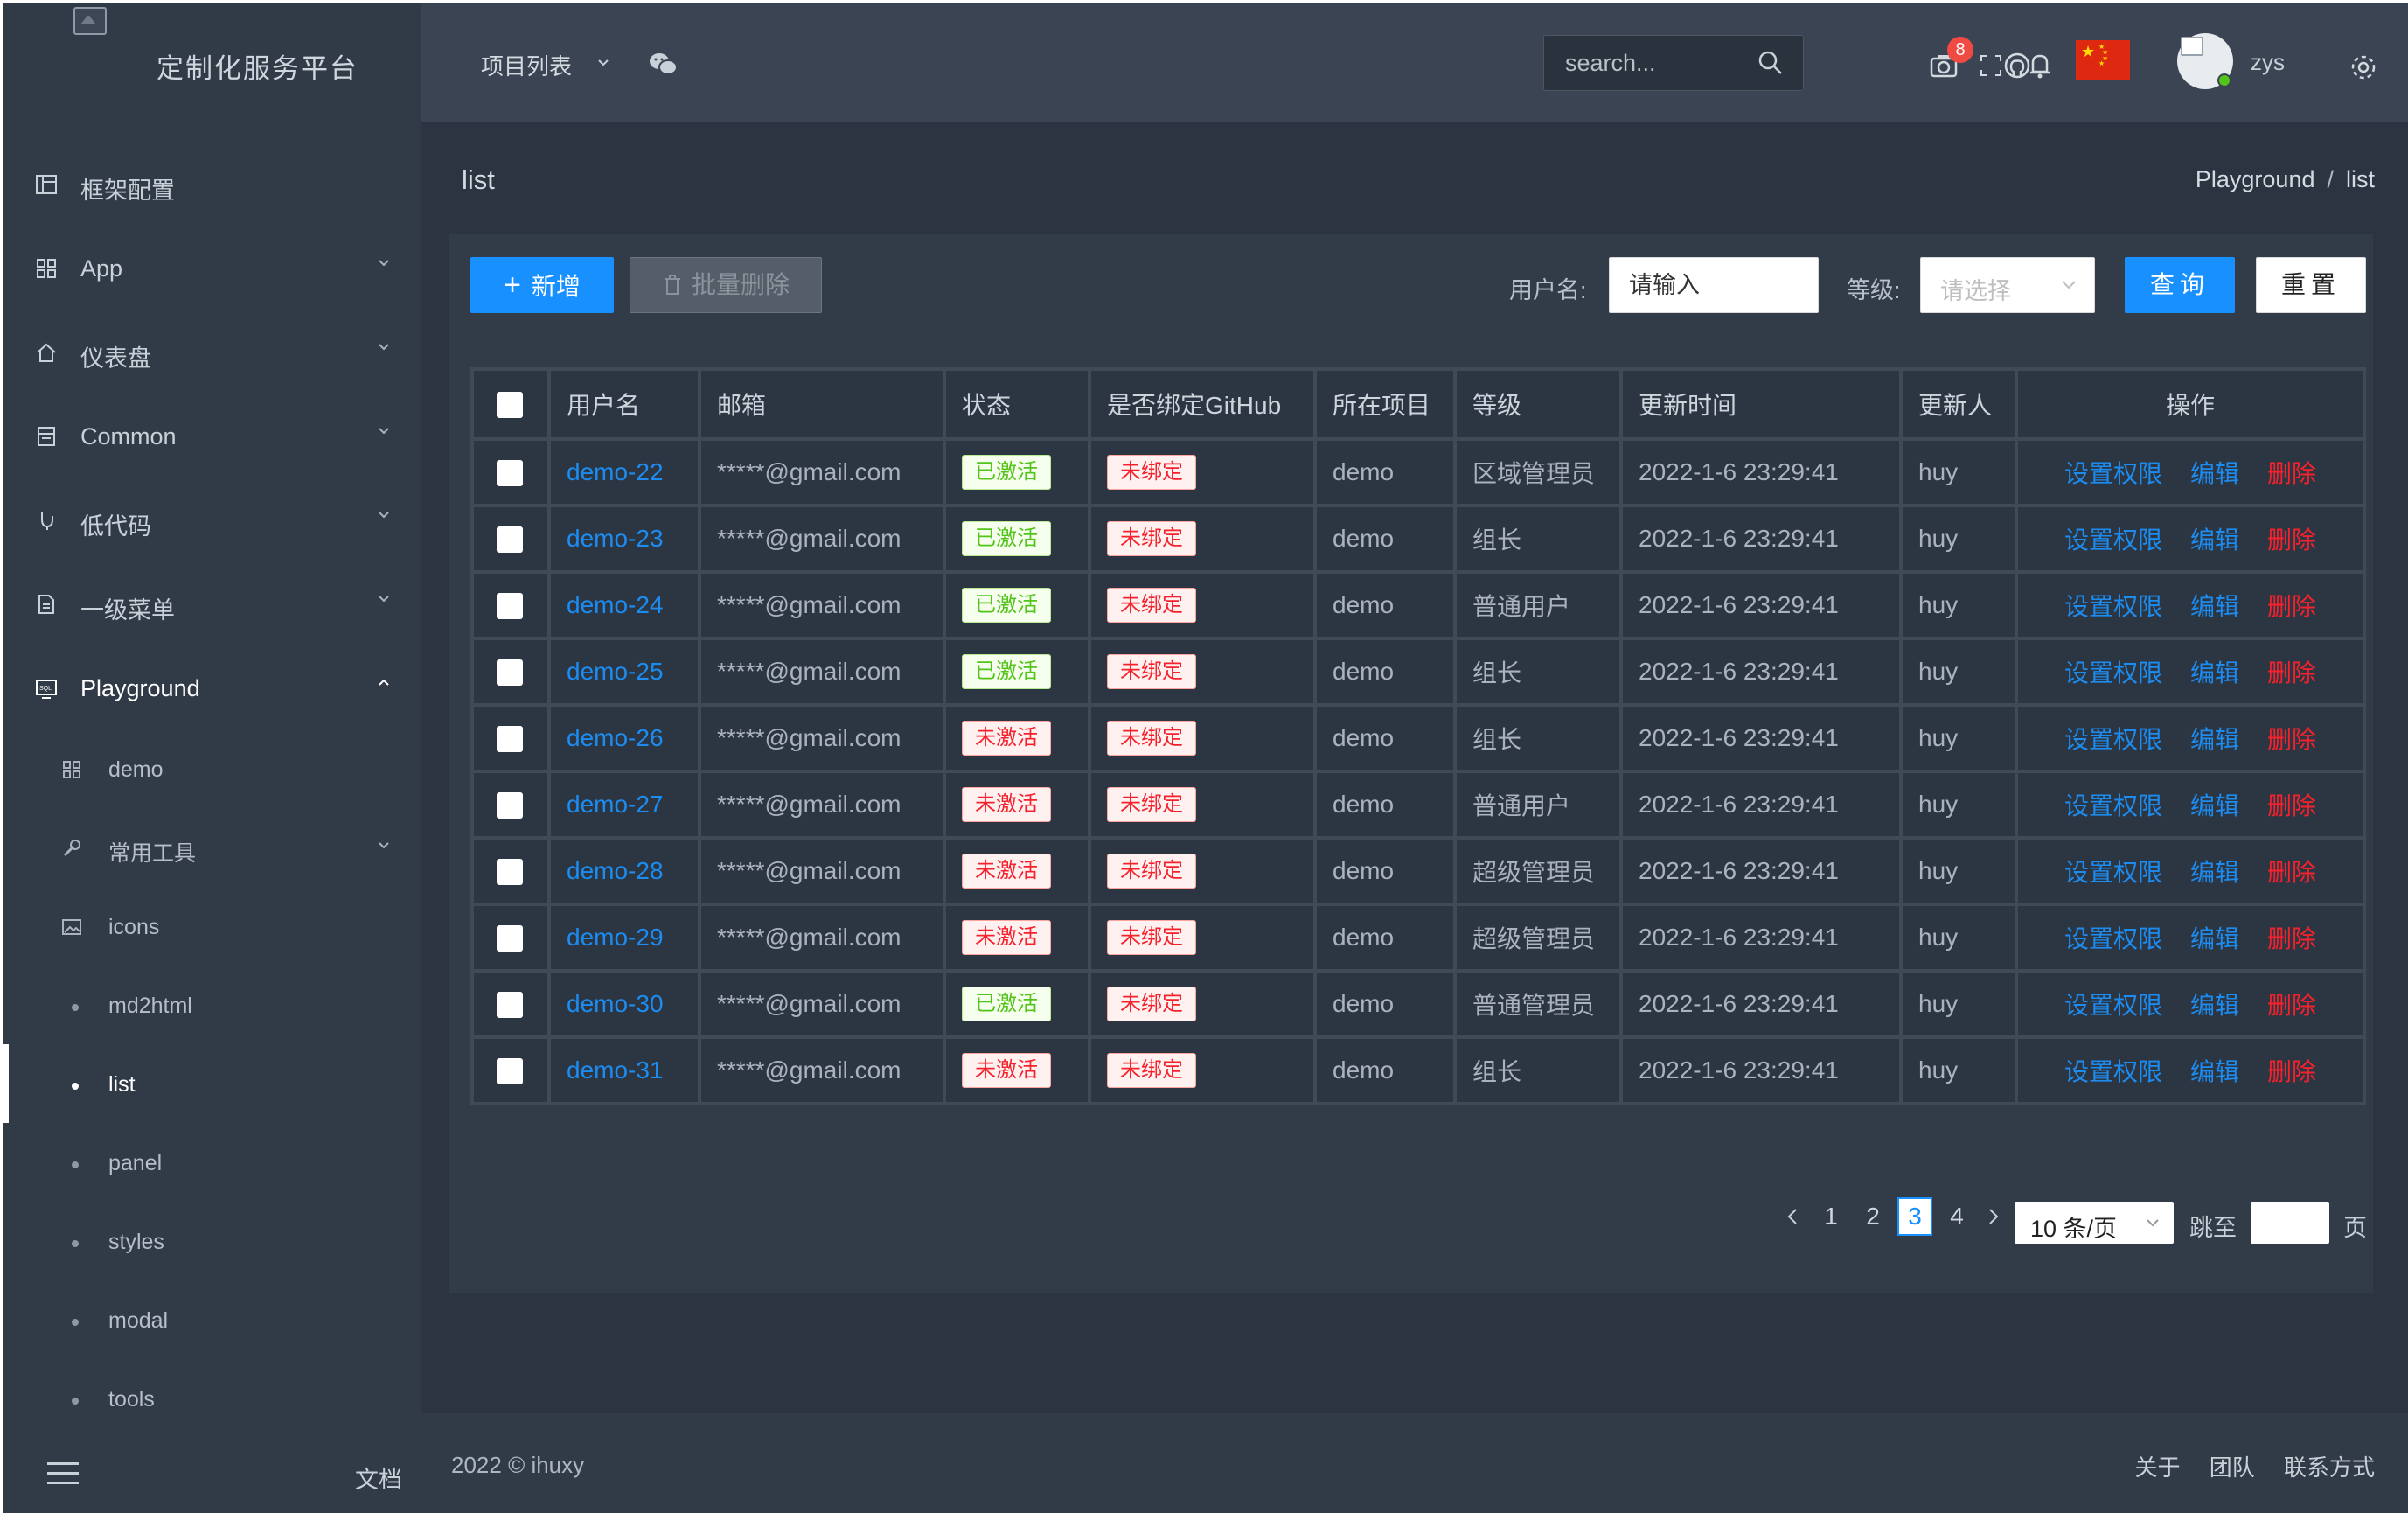 The width and height of the screenshot is (2408, 1513). I want to click on select-all-checkbox, so click(510, 406).